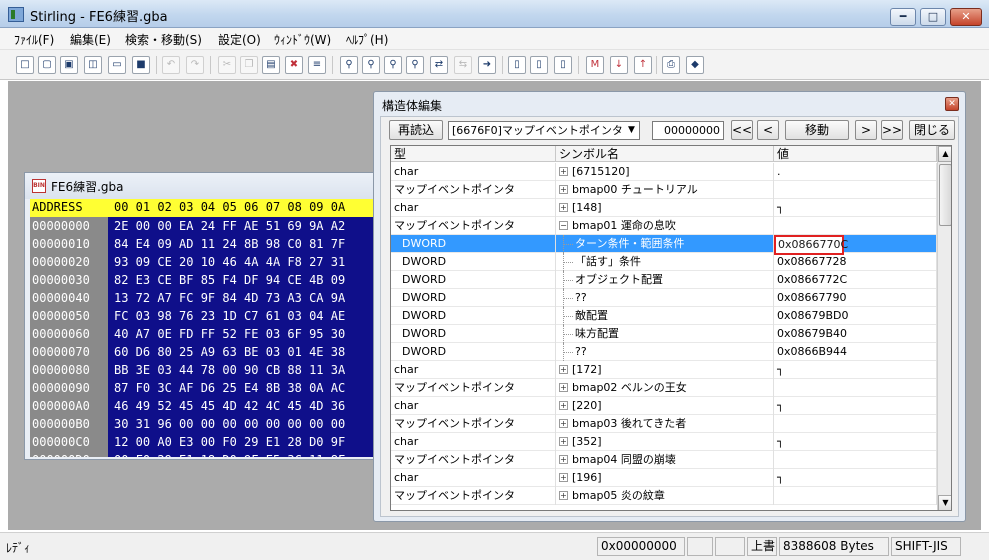 The width and height of the screenshot is (989, 560). I want to click on struct-select: [6676F0]マップイベントポインタ ▼, so click(544, 130).